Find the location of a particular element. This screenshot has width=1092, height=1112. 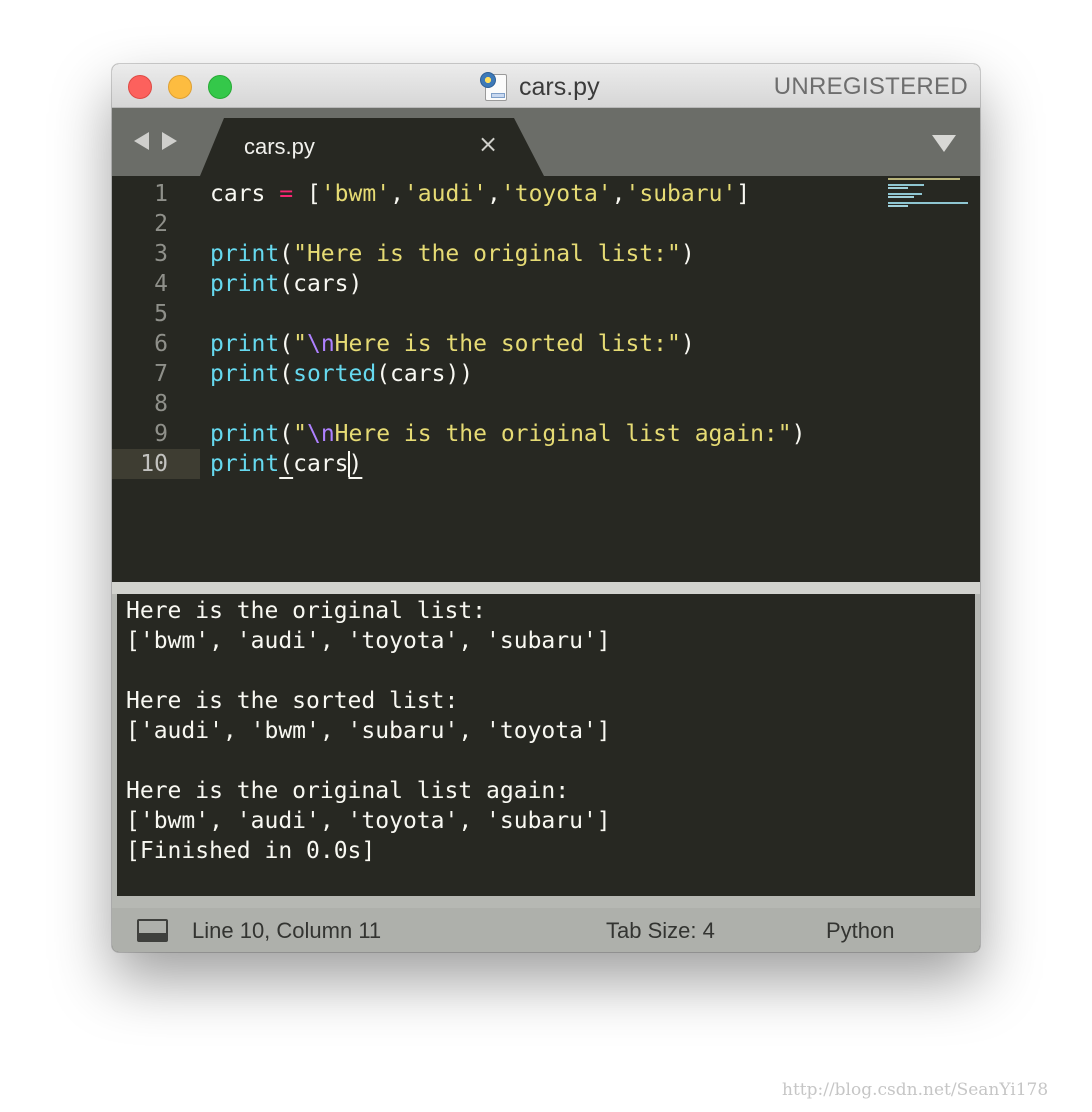

finished-line: [Finished in 0.0s] is located at coordinates (251, 851).